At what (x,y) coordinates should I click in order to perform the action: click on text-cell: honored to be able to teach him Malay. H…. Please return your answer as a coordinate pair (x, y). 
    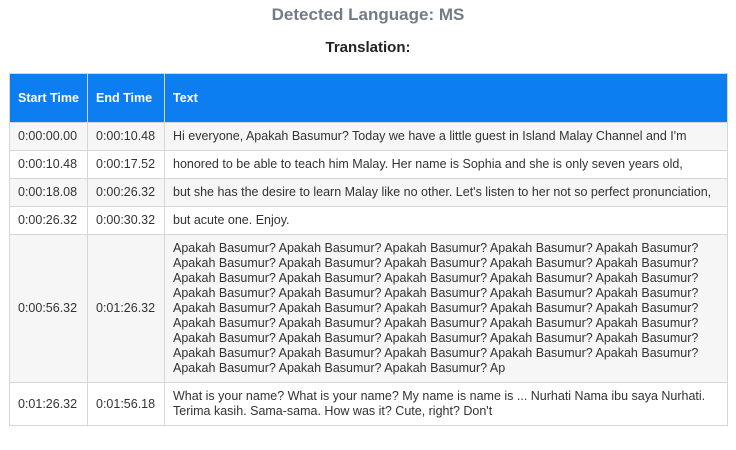
    Looking at the image, I should click on (446, 164).